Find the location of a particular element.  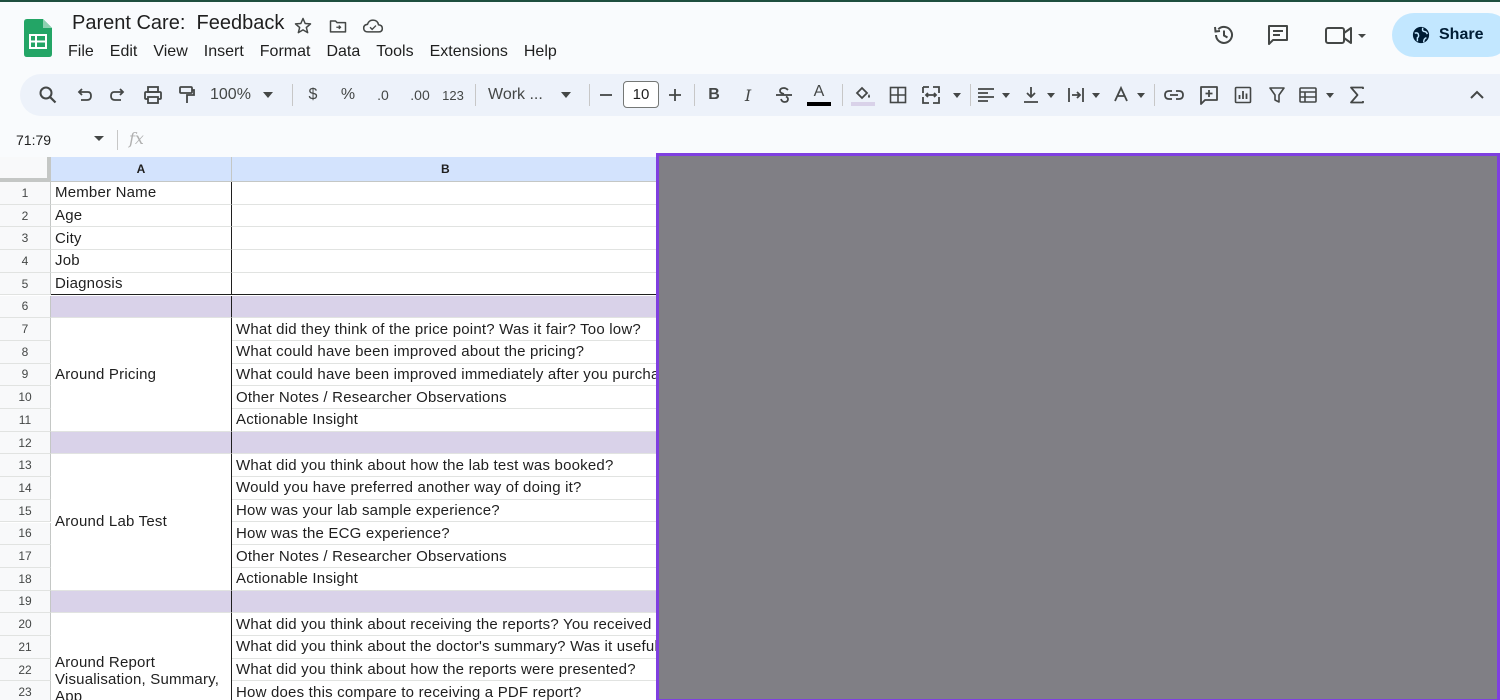

horizontal-align-icon is located at coordinates (994, 95).